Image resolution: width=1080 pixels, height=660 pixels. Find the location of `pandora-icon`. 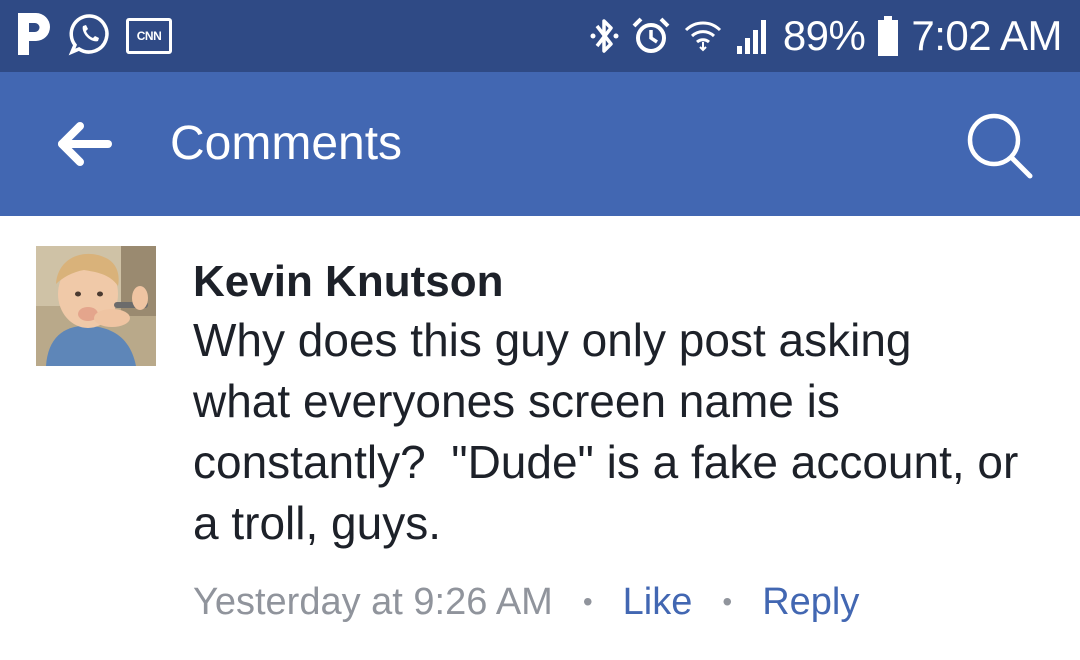

pandora-icon is located at coordinates (34, 36).